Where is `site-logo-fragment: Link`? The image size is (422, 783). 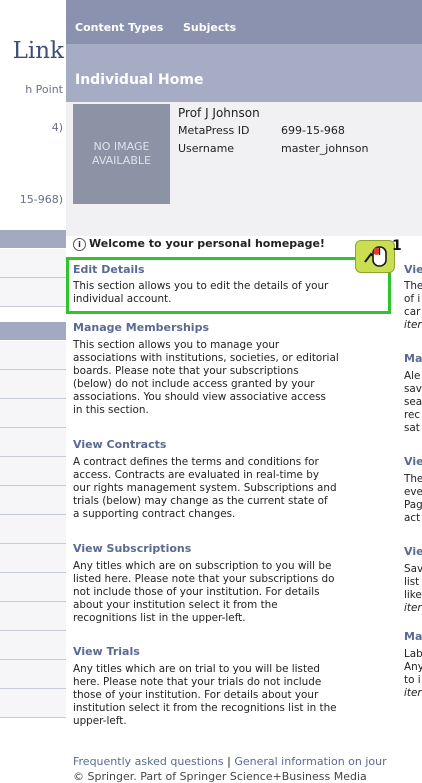
site-logo-fragment: Link is located at coordinates (38, 51).